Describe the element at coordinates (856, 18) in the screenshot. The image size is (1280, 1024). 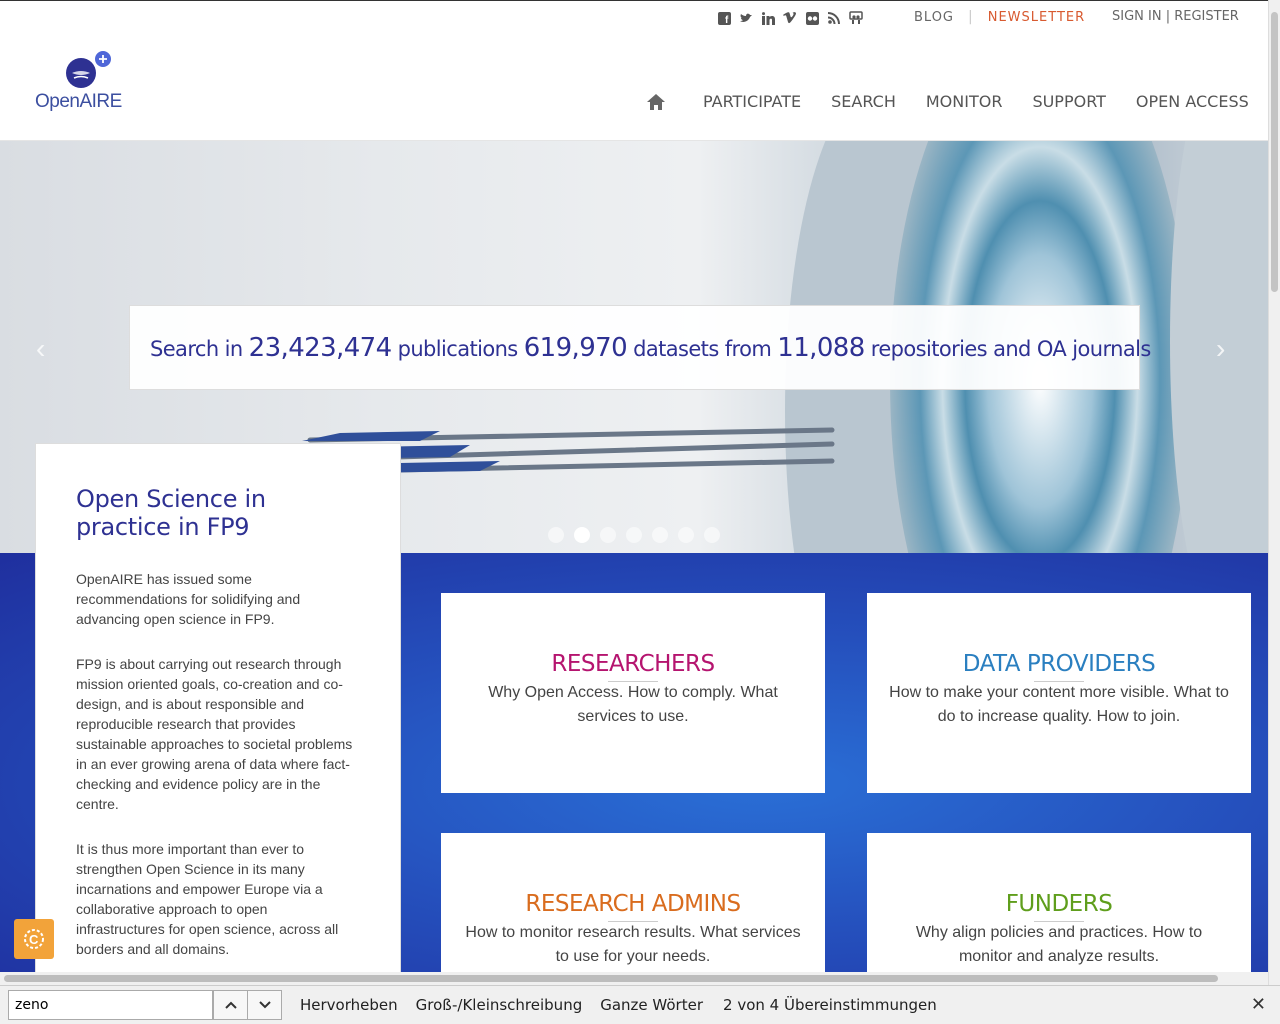
I see `slideshare-icon` at that location.